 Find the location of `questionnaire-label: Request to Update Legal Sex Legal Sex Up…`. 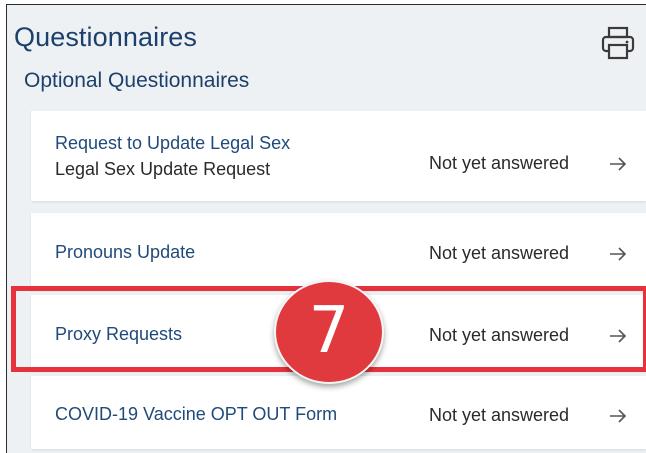

questionnaire-label: Request to Update Legal Sex Legal Sex Up… is located at coordinates (172, 156).